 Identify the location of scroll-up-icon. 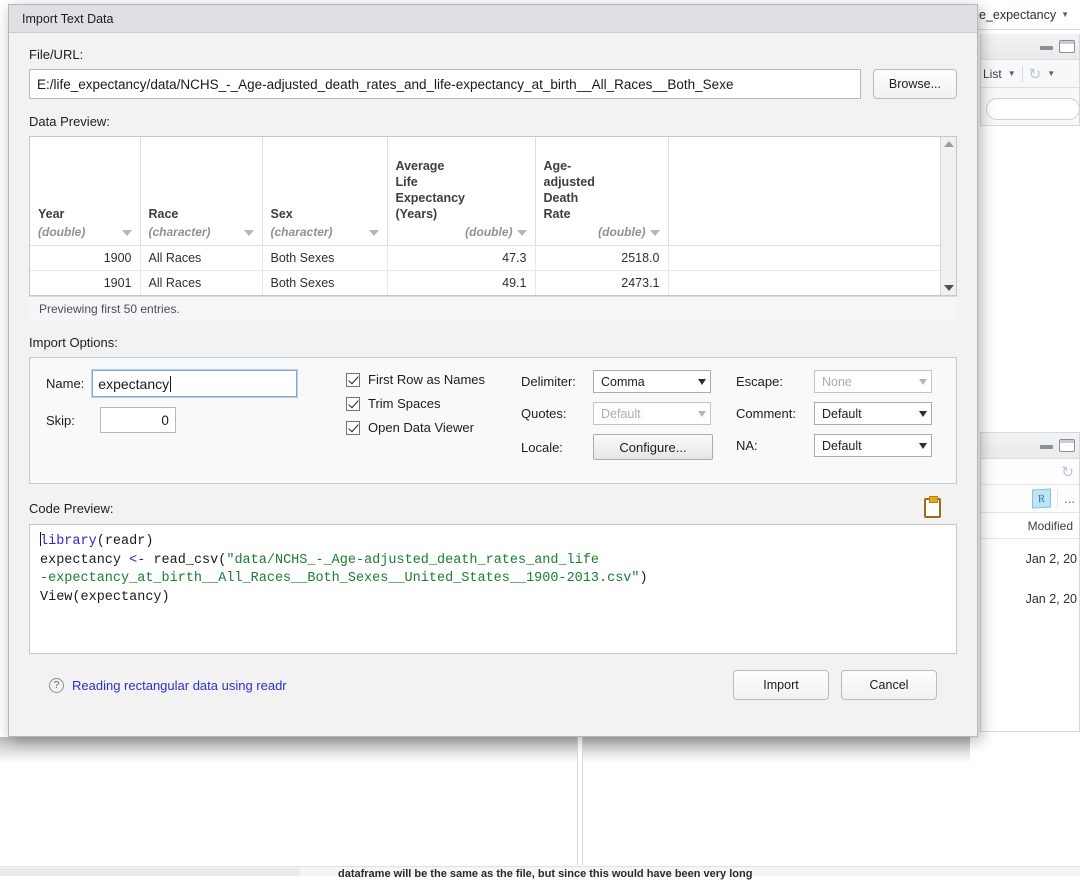
(949, 144).